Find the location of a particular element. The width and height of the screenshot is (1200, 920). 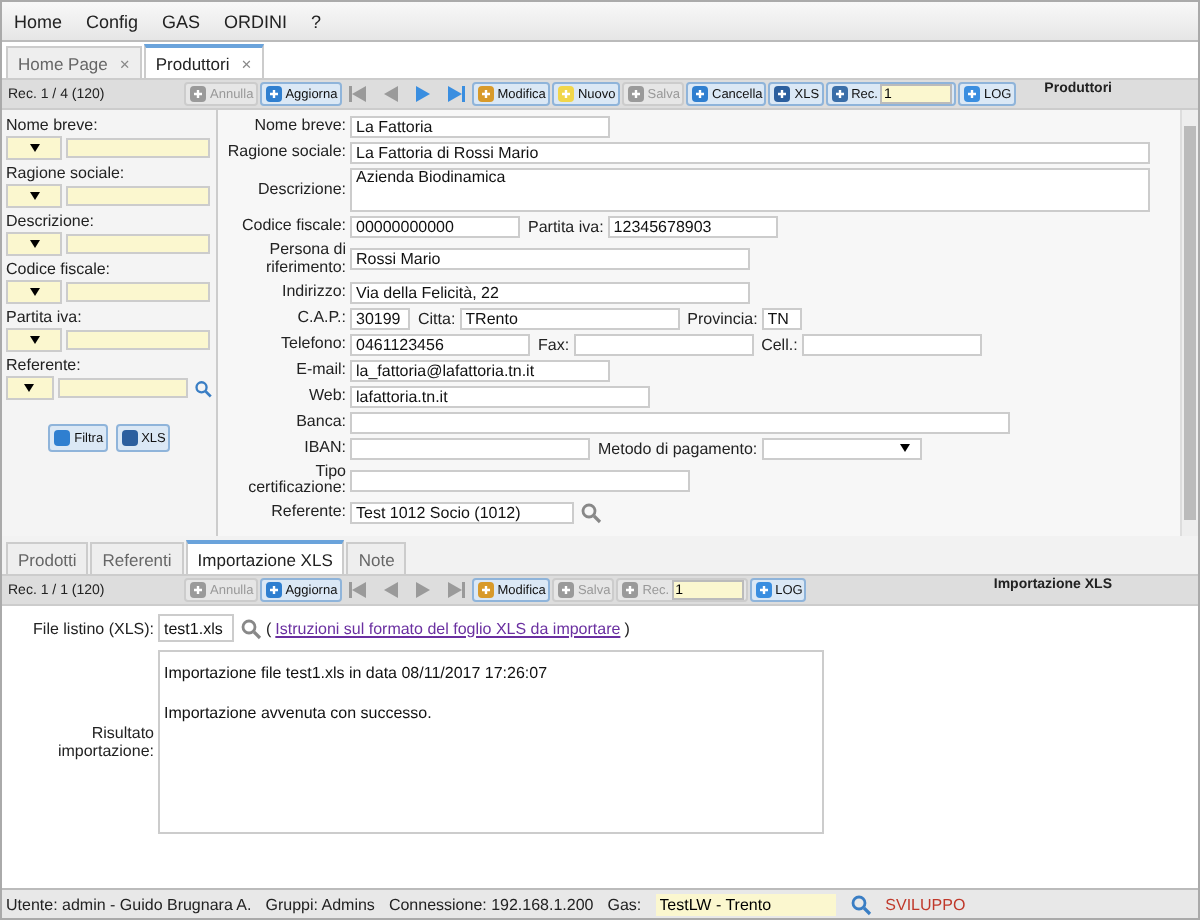

field-label: Persona di riferimento: is located at coordinates (305, 260).